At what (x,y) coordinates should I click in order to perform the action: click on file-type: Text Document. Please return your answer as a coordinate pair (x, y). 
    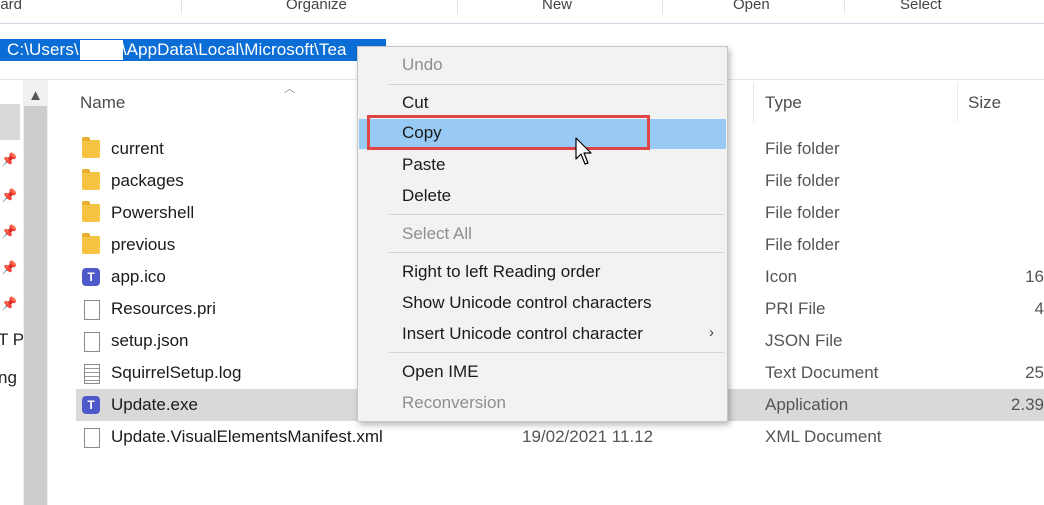
    Looking at the image, I should click on (822, 372).